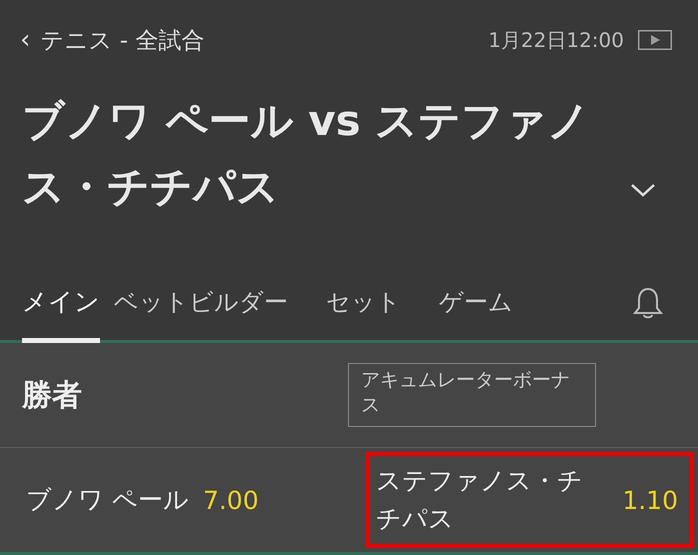 The image size is (698, 555). I want to click on back-button: ‹, so click(25, 40).